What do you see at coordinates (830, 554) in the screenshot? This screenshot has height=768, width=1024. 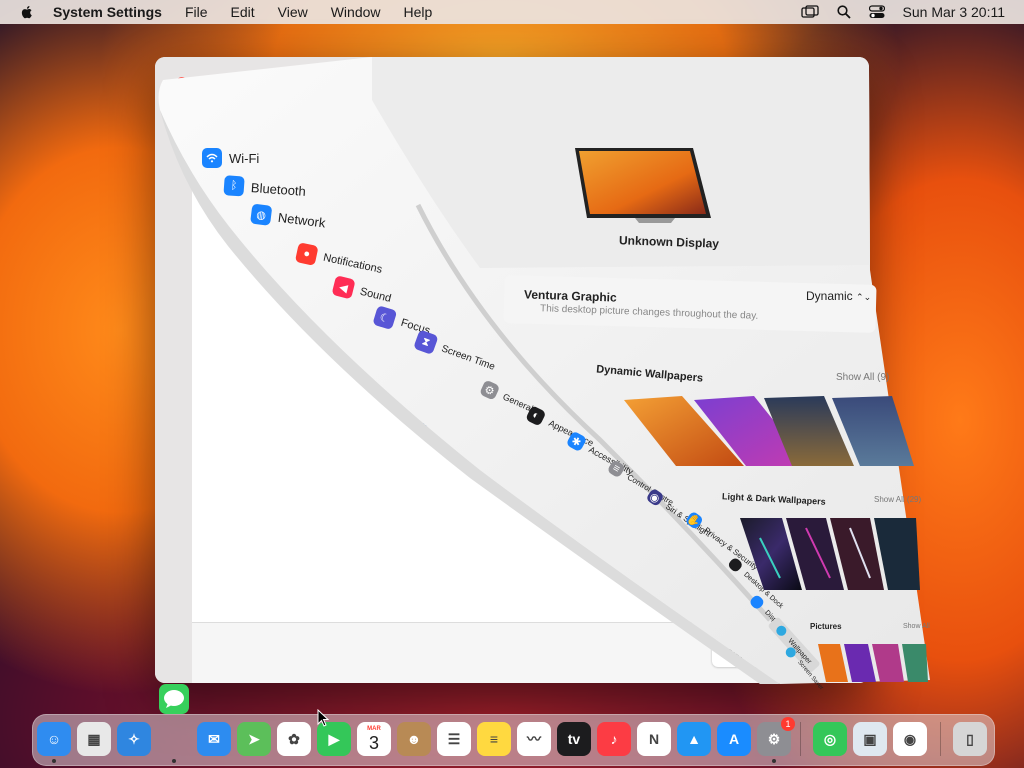 I see `light-dark-thumbnails` at bounding box center [830, 554].